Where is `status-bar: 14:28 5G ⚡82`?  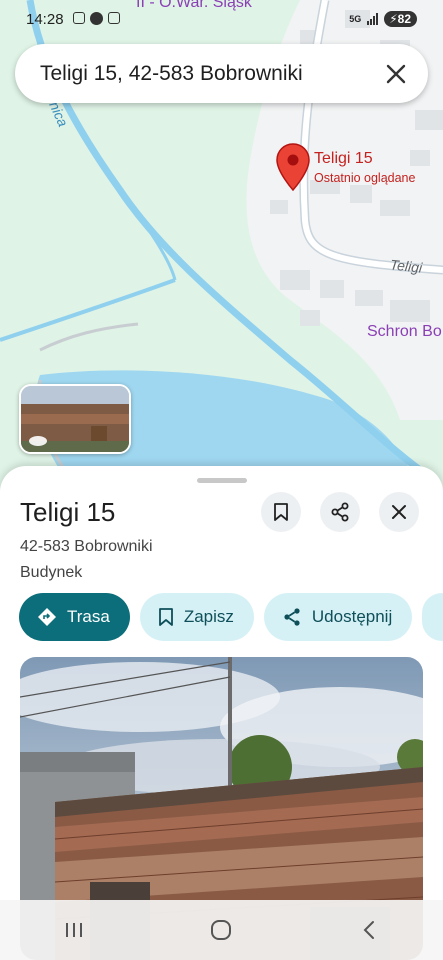 status-bar: 14:28 5G ⚡82 is located at coordinates (221, 20).